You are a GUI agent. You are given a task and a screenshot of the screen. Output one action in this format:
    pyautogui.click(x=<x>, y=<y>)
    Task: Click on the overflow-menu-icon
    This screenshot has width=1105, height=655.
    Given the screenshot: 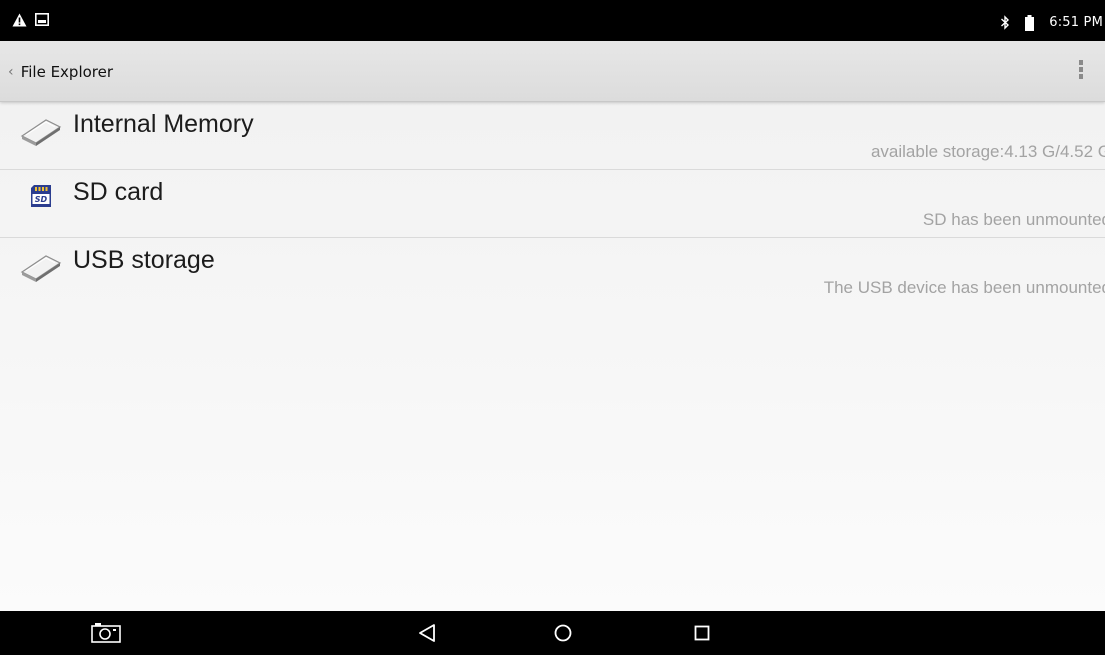 What is the action you would take?
    pyautogui.click(x=1081, y=72)
    